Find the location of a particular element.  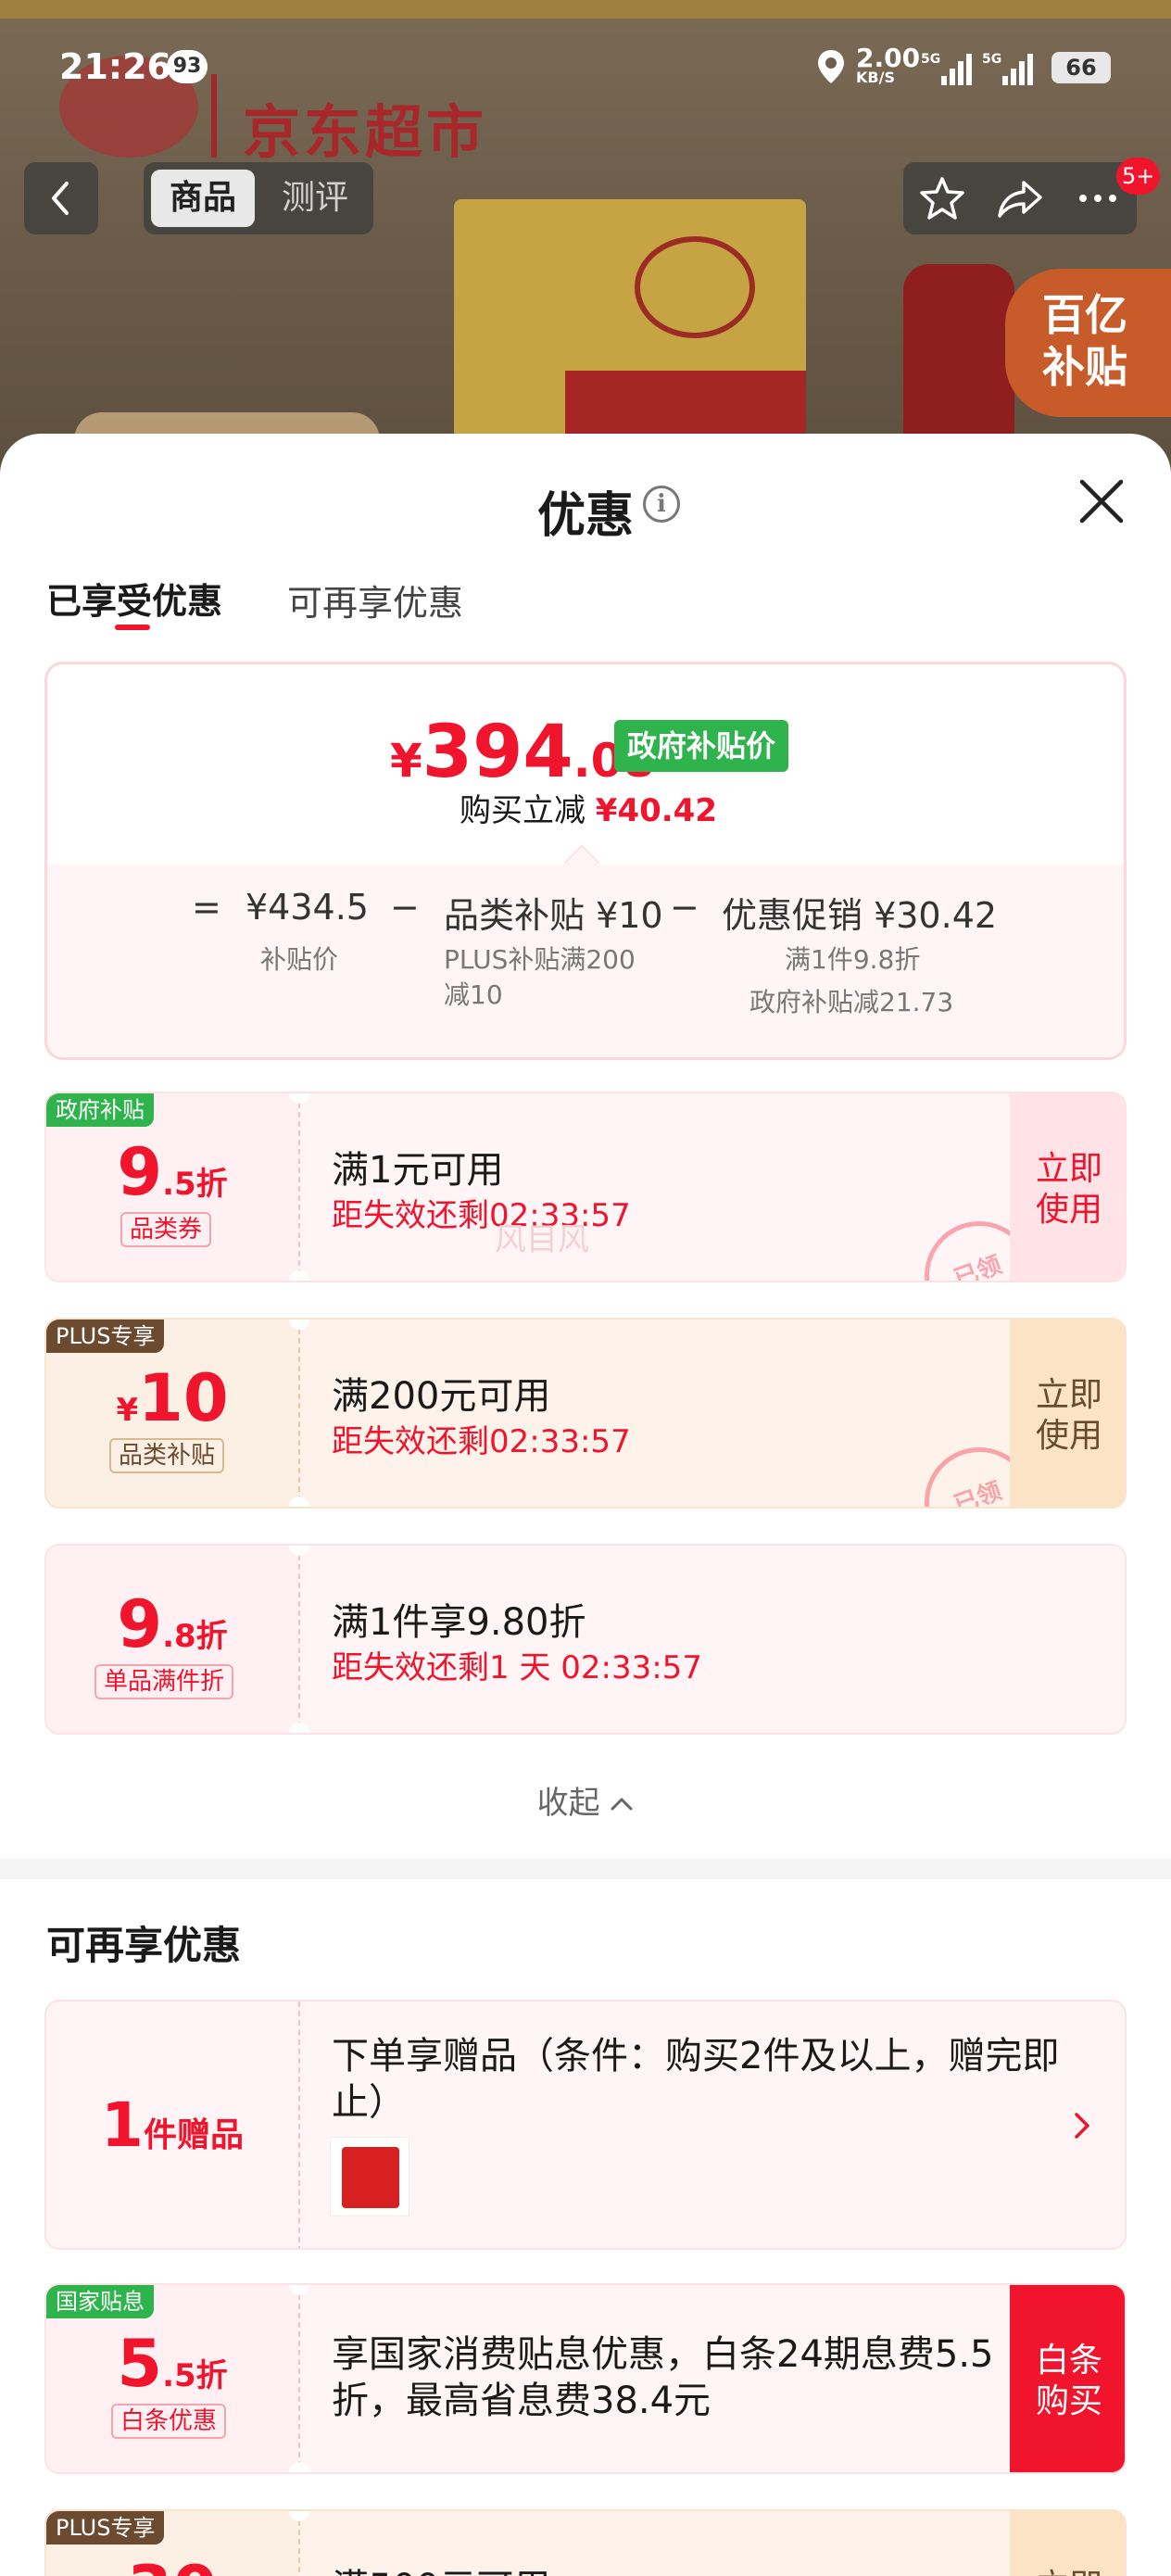

coupon-amount-big: 30 is located at coordinates (172, 2564).